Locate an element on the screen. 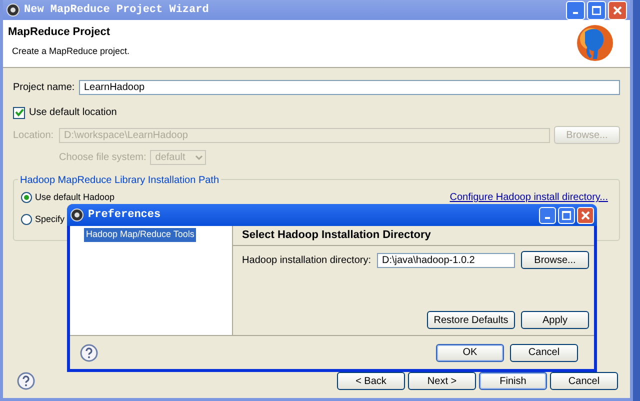 The image size is (640, 401). project-name-field: LearnHadoop is located at coordinates (349, 87).